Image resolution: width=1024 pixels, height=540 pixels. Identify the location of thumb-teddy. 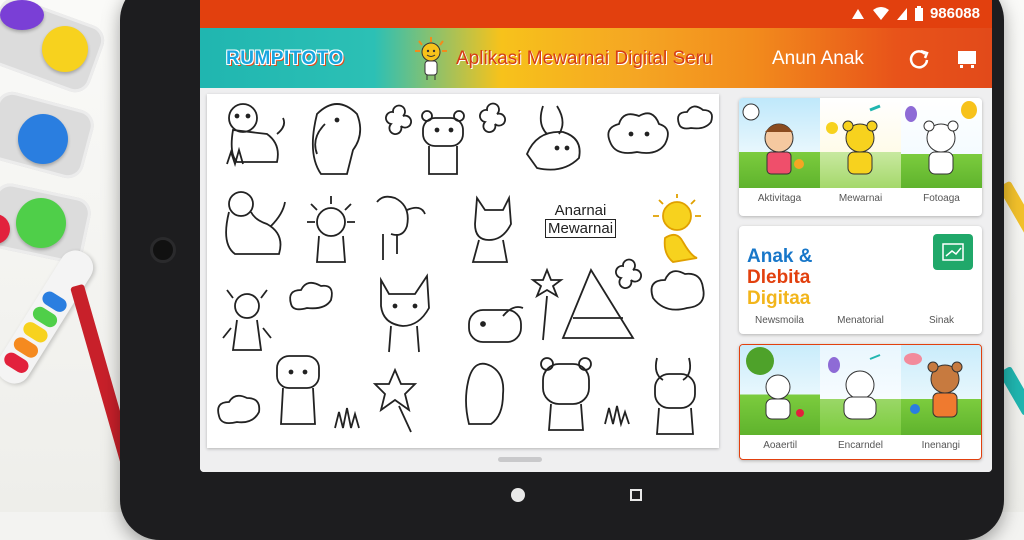
(860, 143).